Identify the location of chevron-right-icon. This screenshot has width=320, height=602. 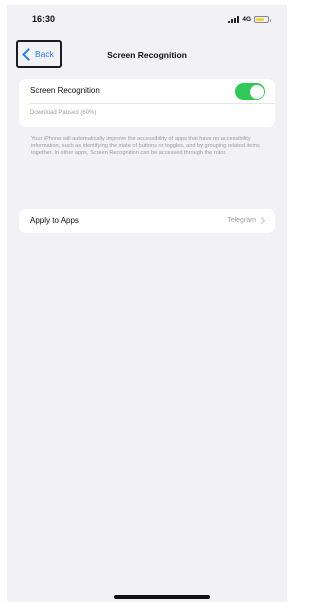
(261, 220).